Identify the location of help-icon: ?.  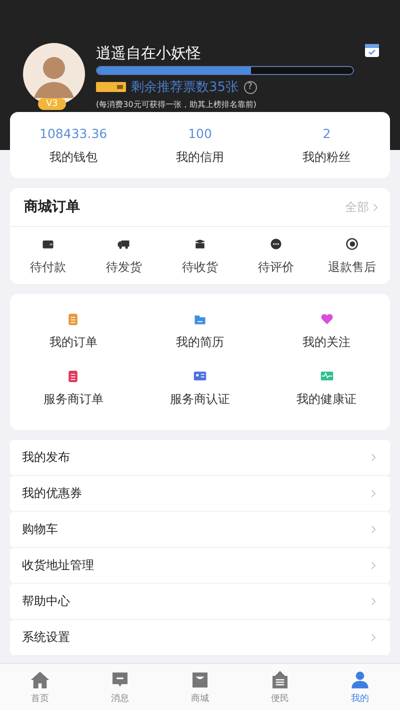
(250, 87).